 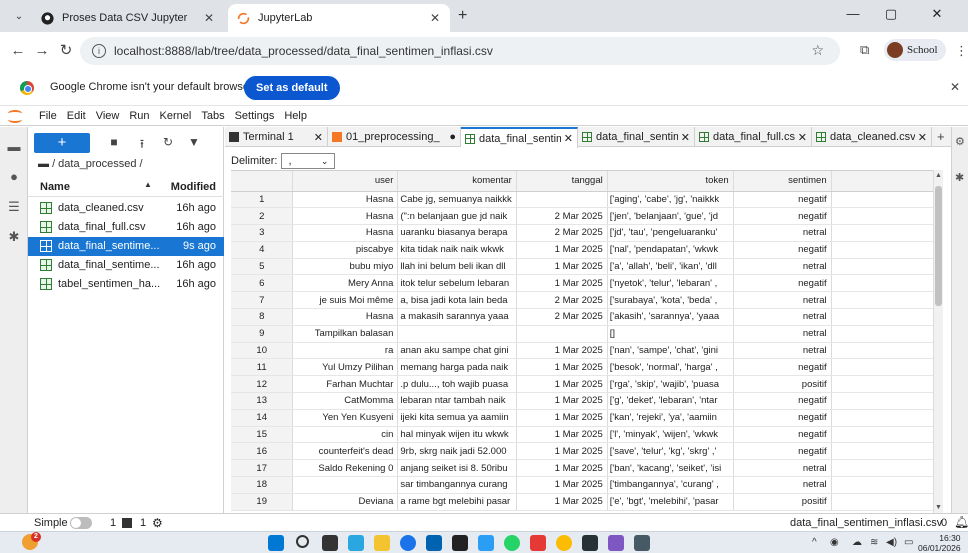 I want to click on site-info-icon: i, so click(x=99, y=51).